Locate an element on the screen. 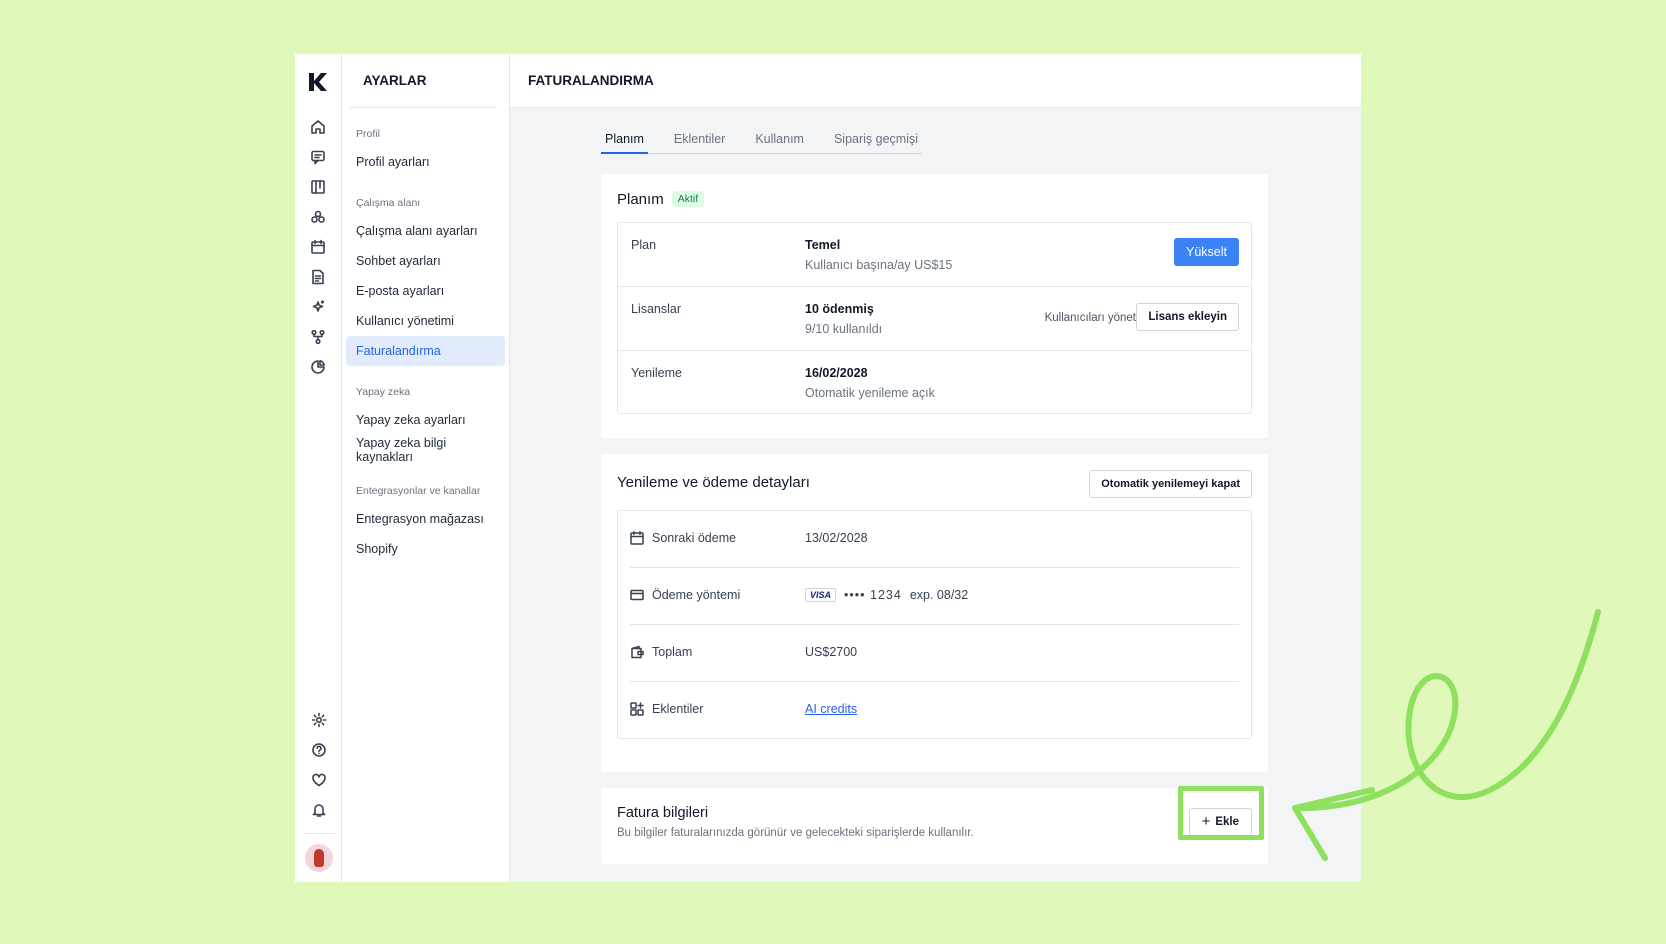  sidebar-item-integration-store: Entegrasyon mağazası is located at coordinates (425, 519).